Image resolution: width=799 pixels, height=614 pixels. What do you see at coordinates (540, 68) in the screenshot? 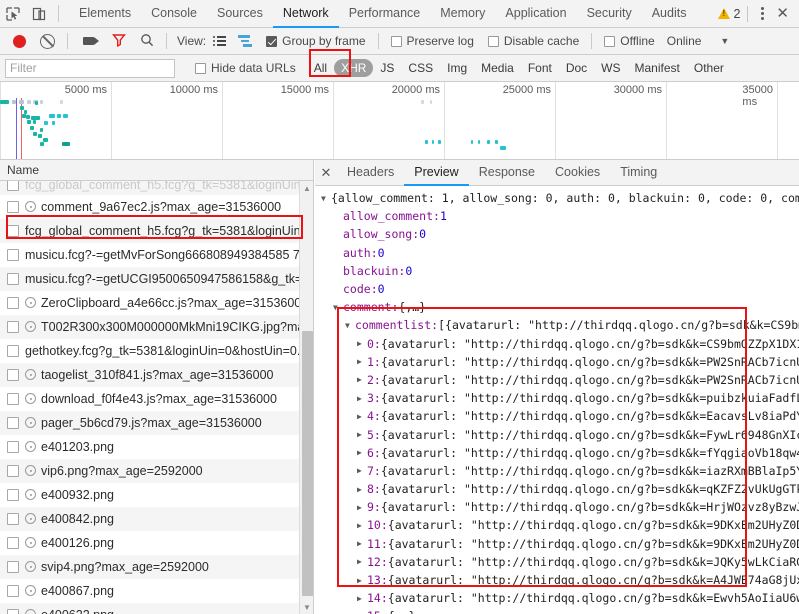
I see `filter-type-font: Font` at bounding box center [540, 68].